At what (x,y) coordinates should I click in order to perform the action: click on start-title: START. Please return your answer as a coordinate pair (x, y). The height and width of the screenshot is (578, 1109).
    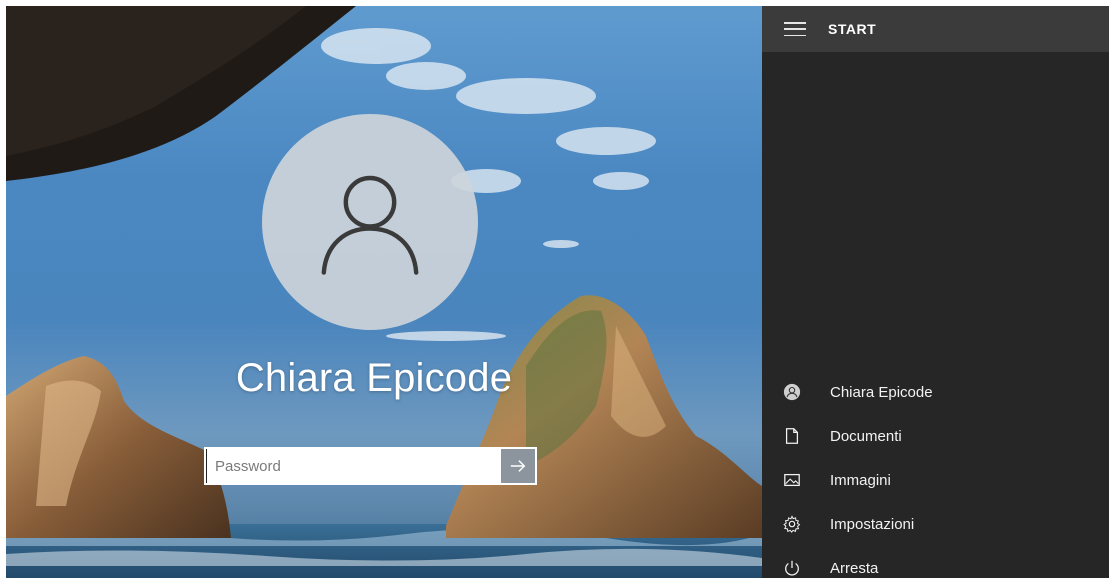
    Looking at the image, I should click on (852, 29).